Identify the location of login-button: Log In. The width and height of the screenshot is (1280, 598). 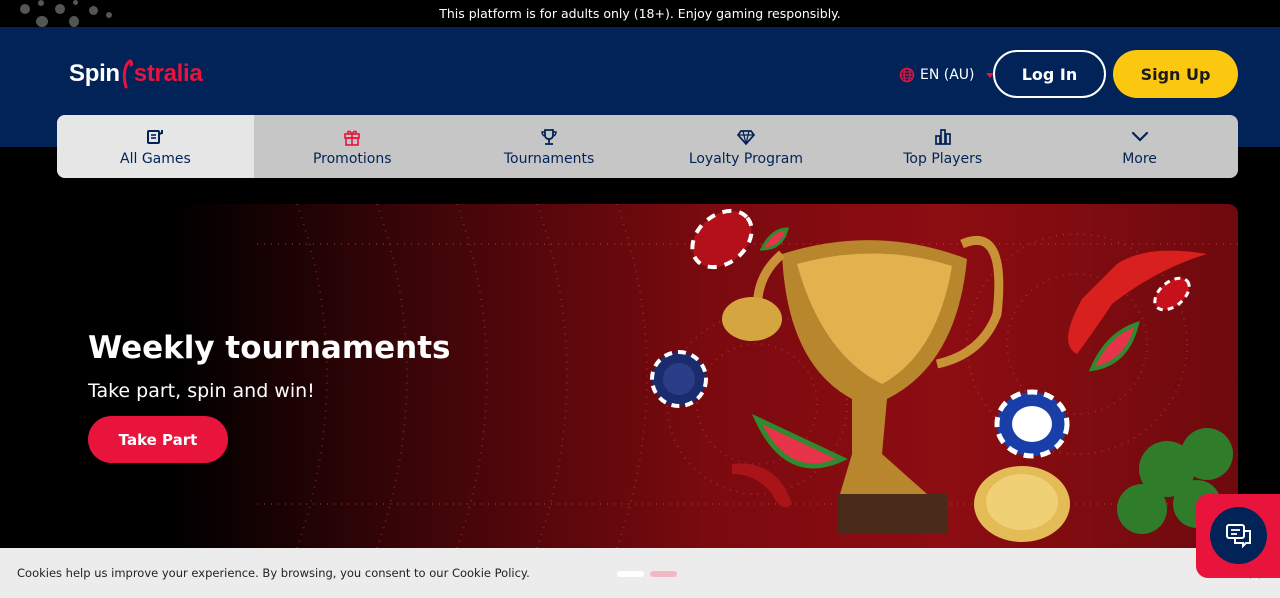
(1049, 74).